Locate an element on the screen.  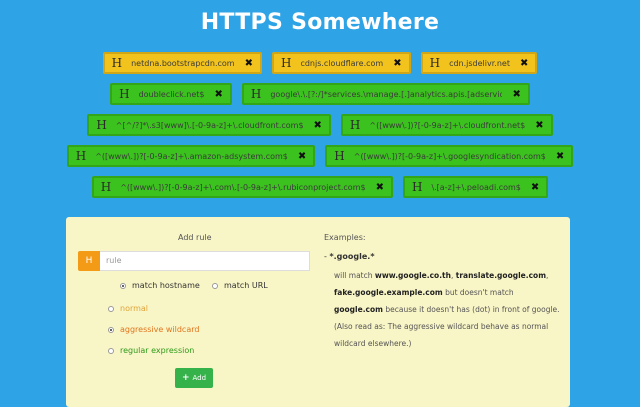
rule-input-group: H rule is located at coordinates (194, 261).